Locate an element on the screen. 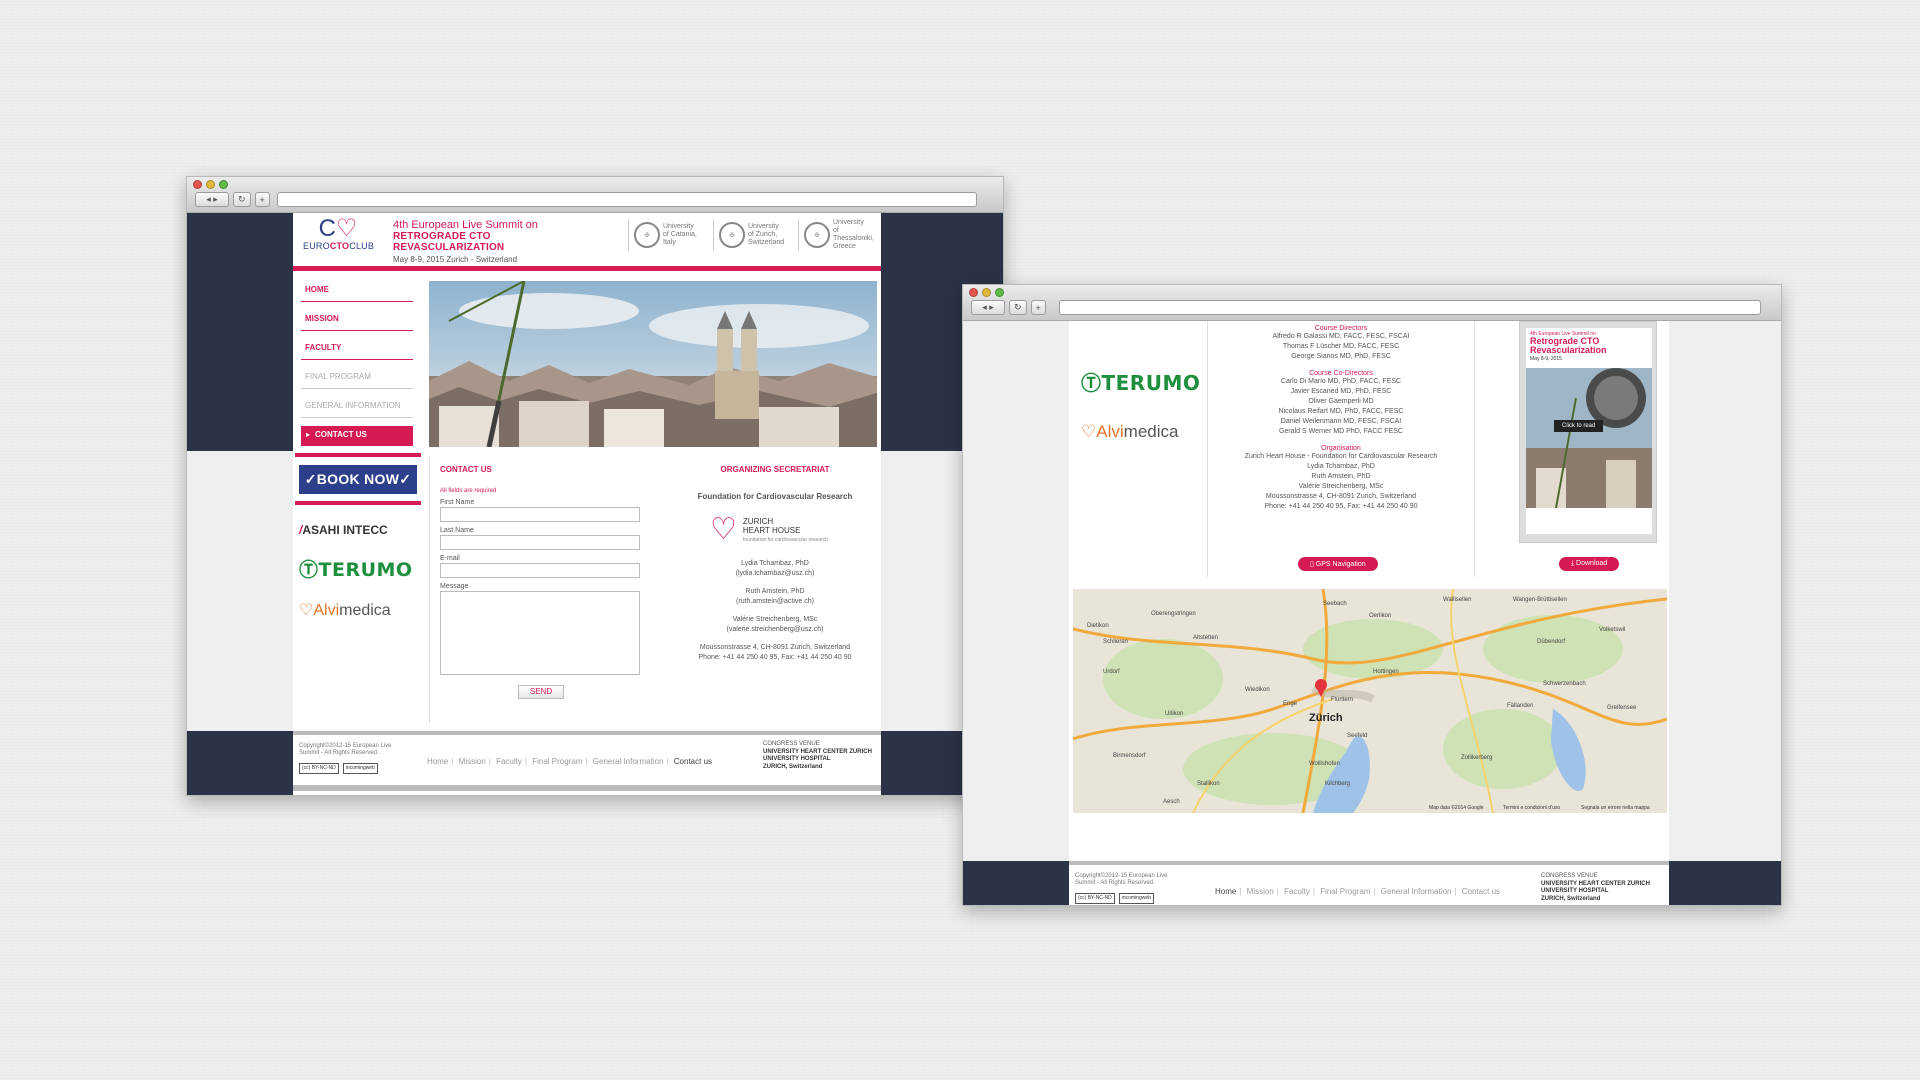 This screenshot has width=1920, height=1080. nav-item-faculty: FACULTY is located at coordinates (357, 349).